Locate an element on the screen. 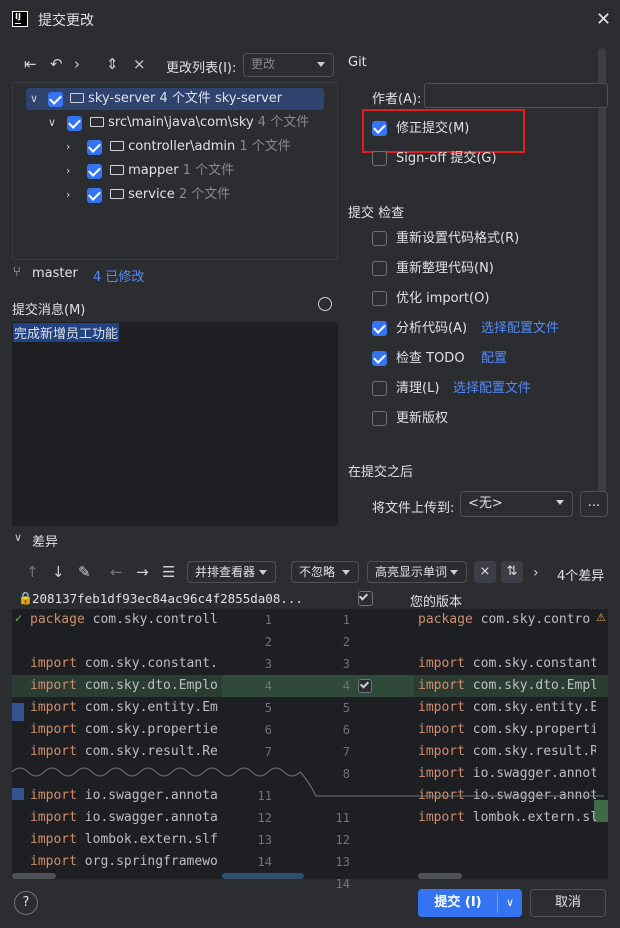  help-button: ? is located at coordinates (26, 903).